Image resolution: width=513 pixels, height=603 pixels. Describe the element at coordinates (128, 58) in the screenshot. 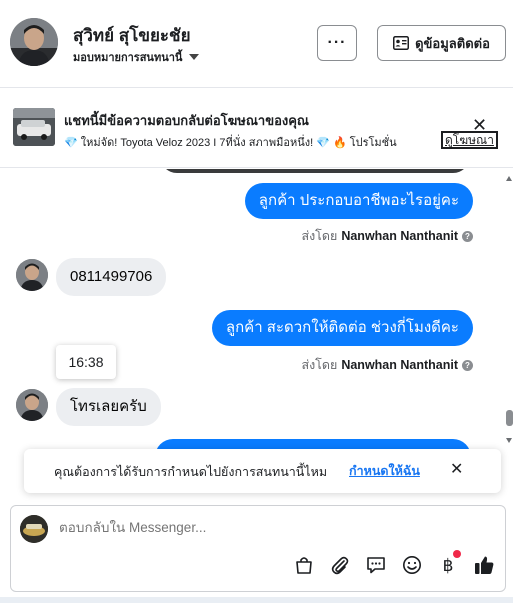

I see `assign-label: มอบหมายการสนทนานี้` at that location.